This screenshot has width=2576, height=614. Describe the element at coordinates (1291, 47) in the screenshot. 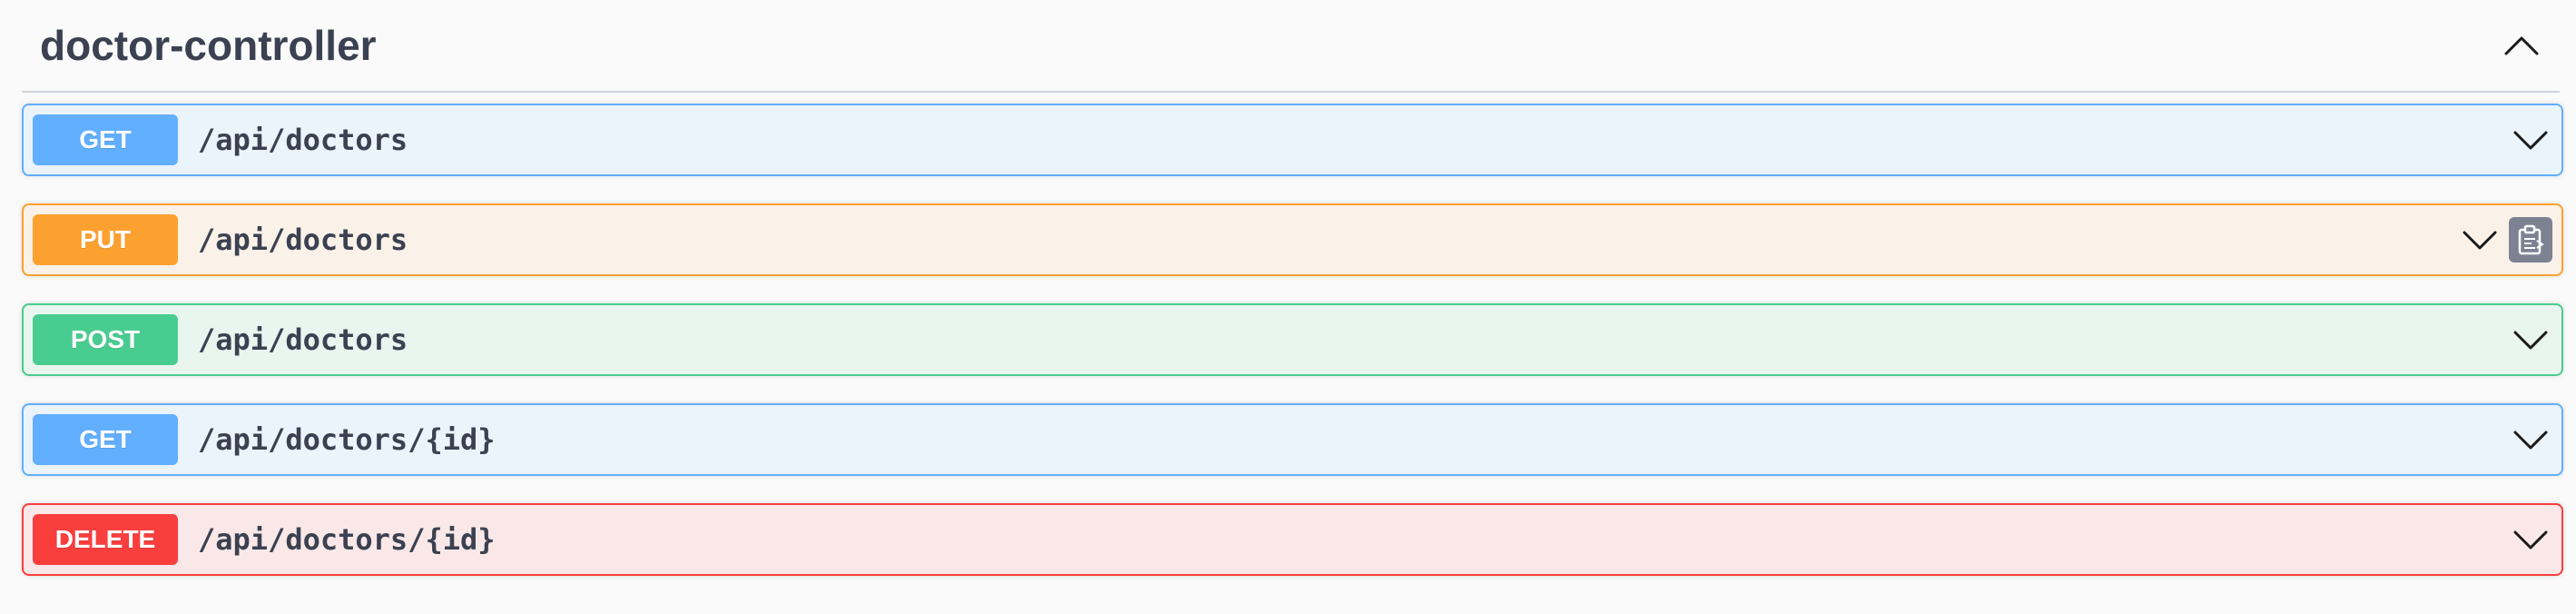

I see `section-header: doctor-controller` at that location.